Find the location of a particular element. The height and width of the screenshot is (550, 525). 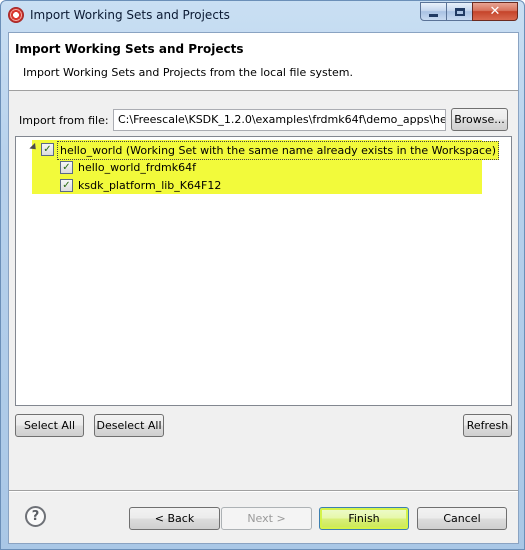

window-title: Import Working Sets and Projects is located at coordinates (130, 15).